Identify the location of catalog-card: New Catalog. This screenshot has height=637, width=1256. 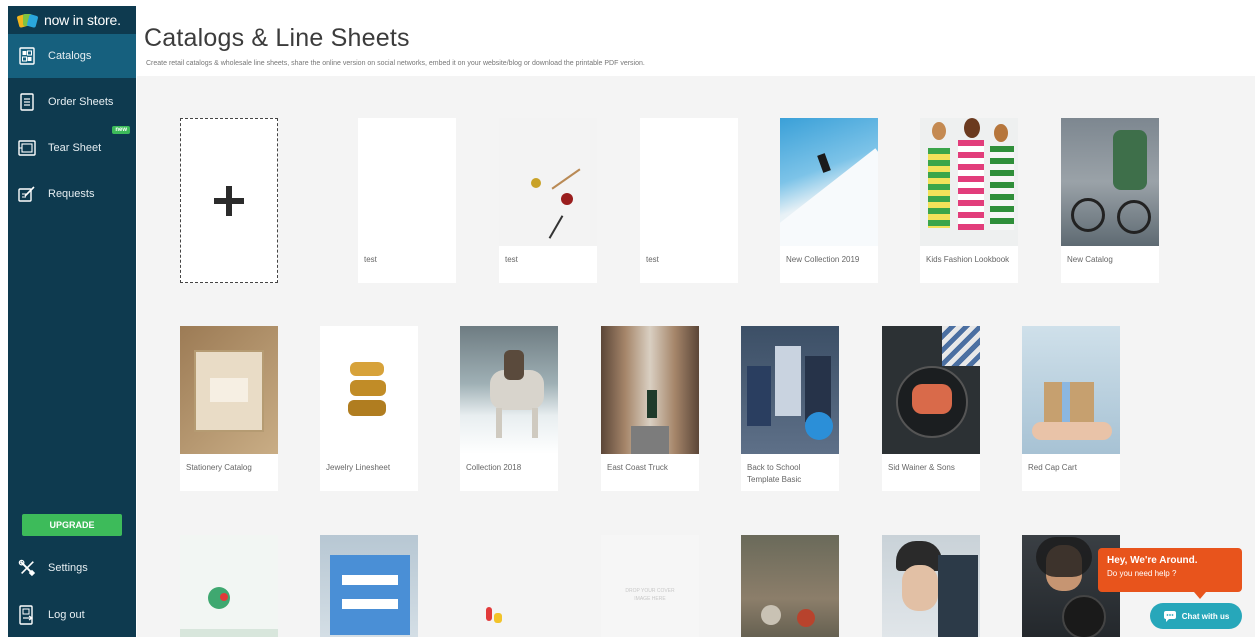
(1110, 200).